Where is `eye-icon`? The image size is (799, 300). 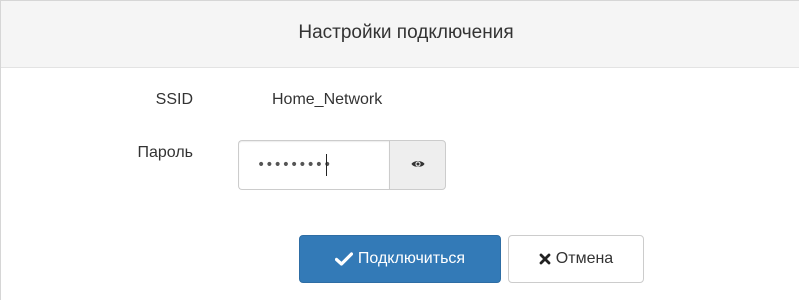
eye-icon is located at coordinates (418, 165).